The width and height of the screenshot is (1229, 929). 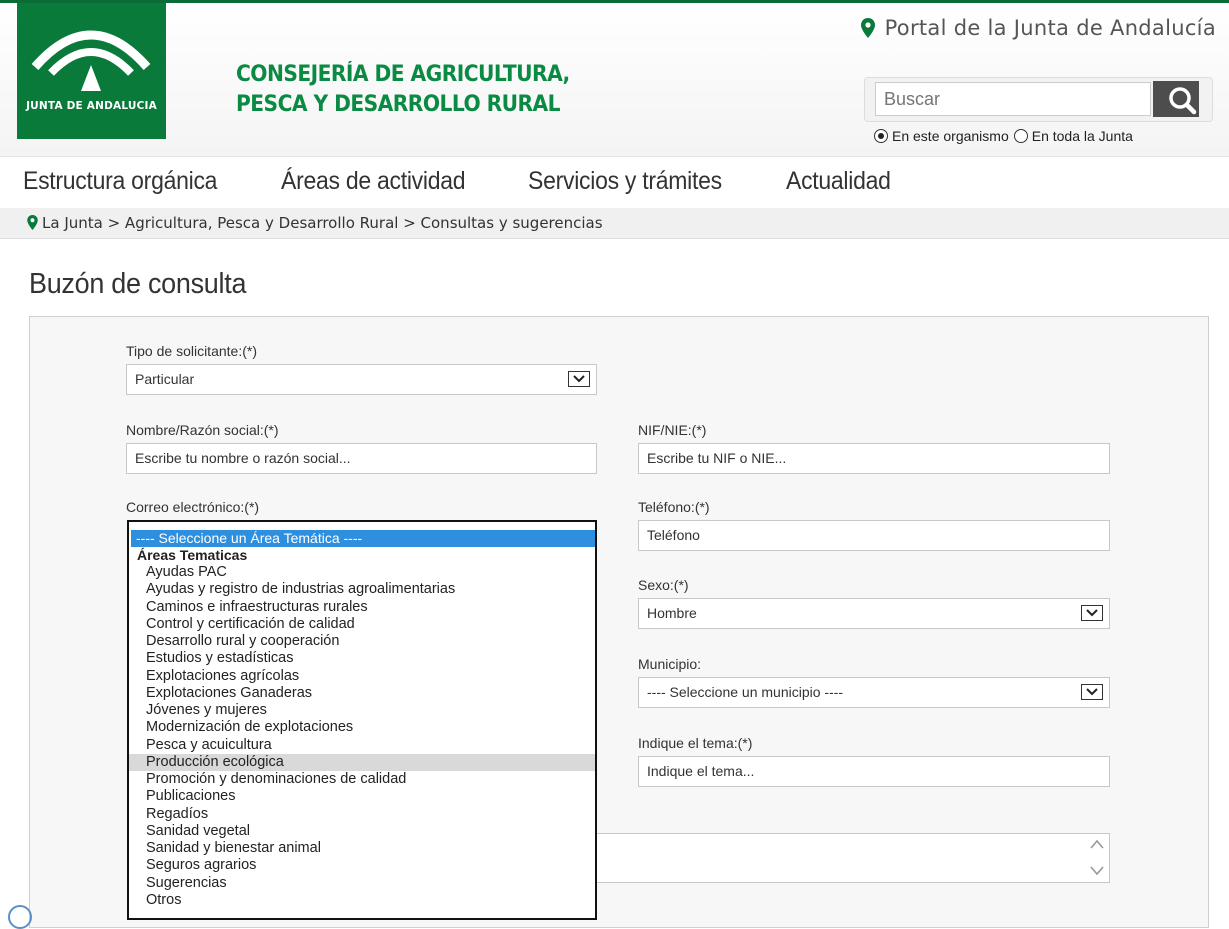 What do you see at coordinates (853, 858) in the screenshot?
I see `consulta-textarea` at bounding box center [853, 858].